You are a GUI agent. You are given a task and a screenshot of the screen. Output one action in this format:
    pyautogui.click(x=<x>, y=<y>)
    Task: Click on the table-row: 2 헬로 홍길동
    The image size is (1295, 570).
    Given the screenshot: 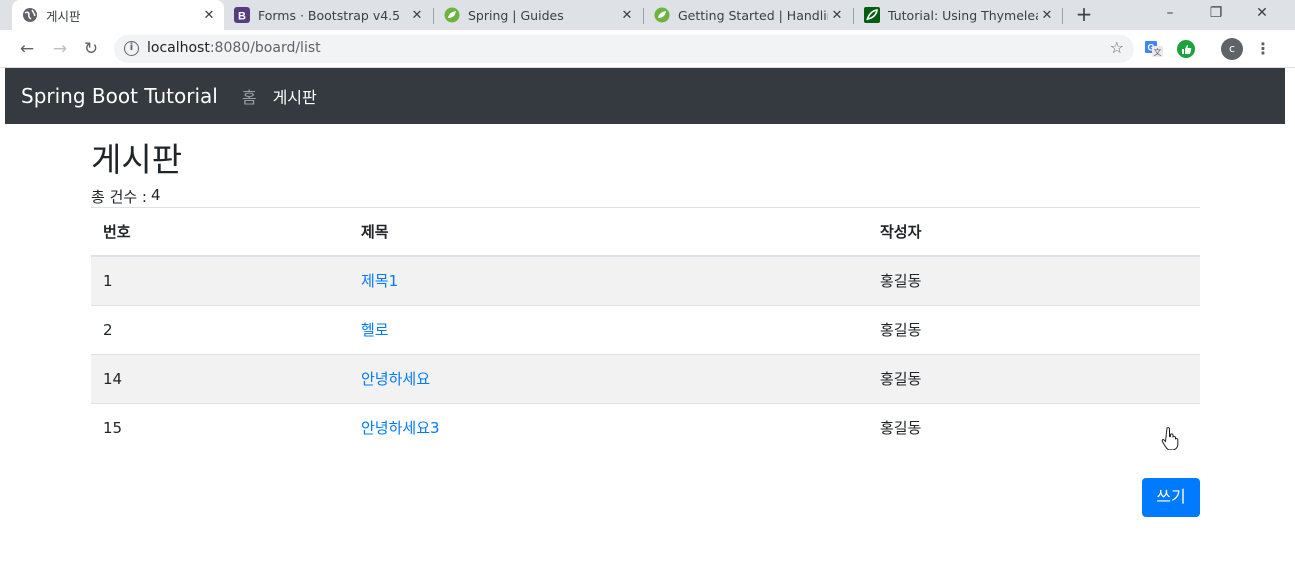 What is the action you would take?
    pyautogui.click(x=645, y=329)
    